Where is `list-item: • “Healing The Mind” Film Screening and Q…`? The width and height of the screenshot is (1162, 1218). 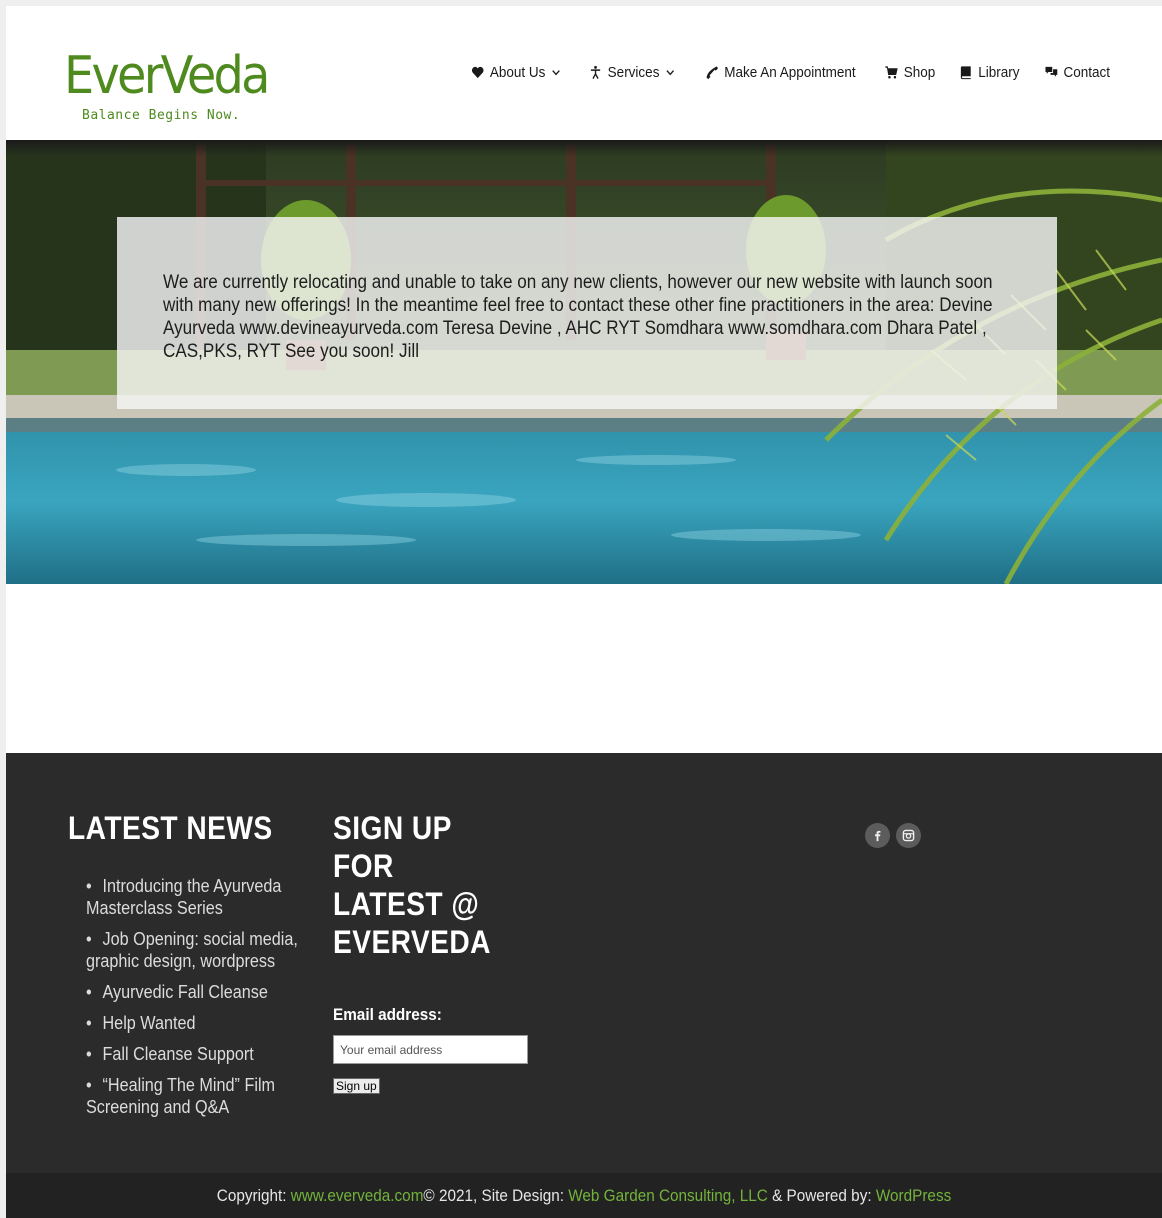 list-item: • “Healing The Mind” Film Screening and Q… is located at coordinates (197, 1096).